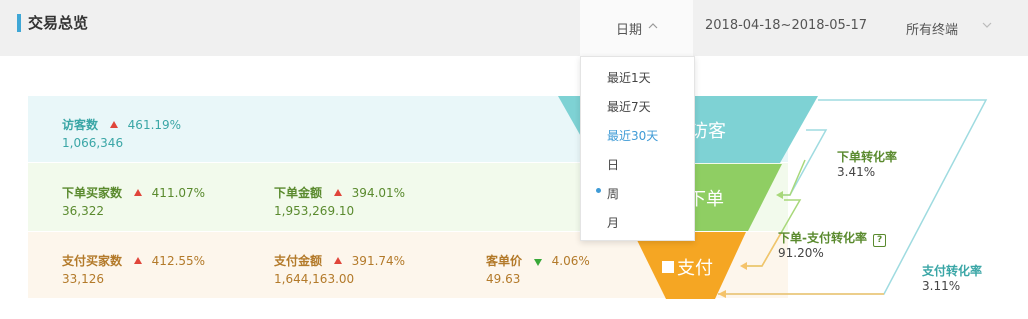 The height and width of the screenshot is (319, 1028). What do you see at coordinates (613, 164) in the screenshot?
I see `dropdown-option-day: 日` at bounding box center [613, 164].